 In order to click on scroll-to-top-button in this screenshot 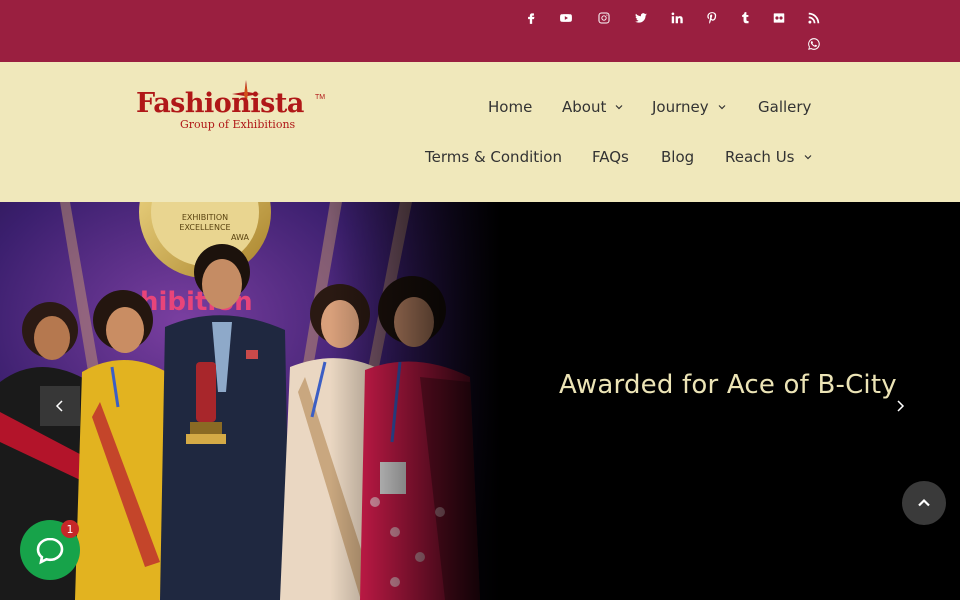, I will do `click(924, 503)`.